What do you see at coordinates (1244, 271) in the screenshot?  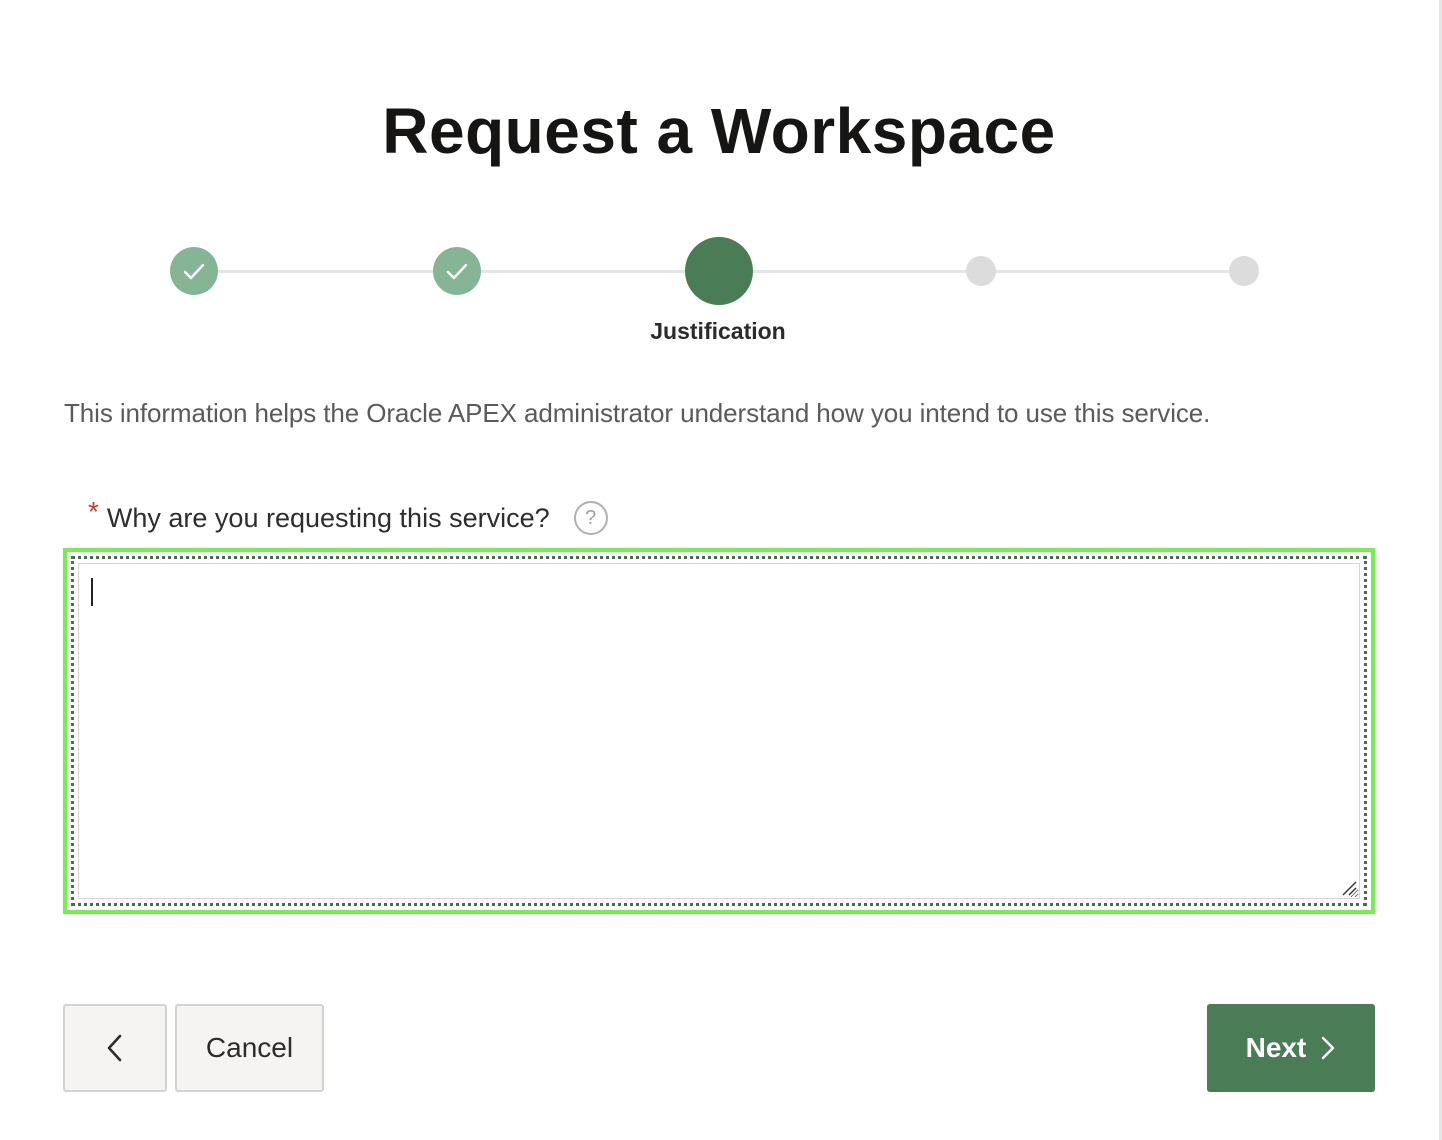 I see `wizard-step-5-upcoming` at bounding box center [1244, 271].